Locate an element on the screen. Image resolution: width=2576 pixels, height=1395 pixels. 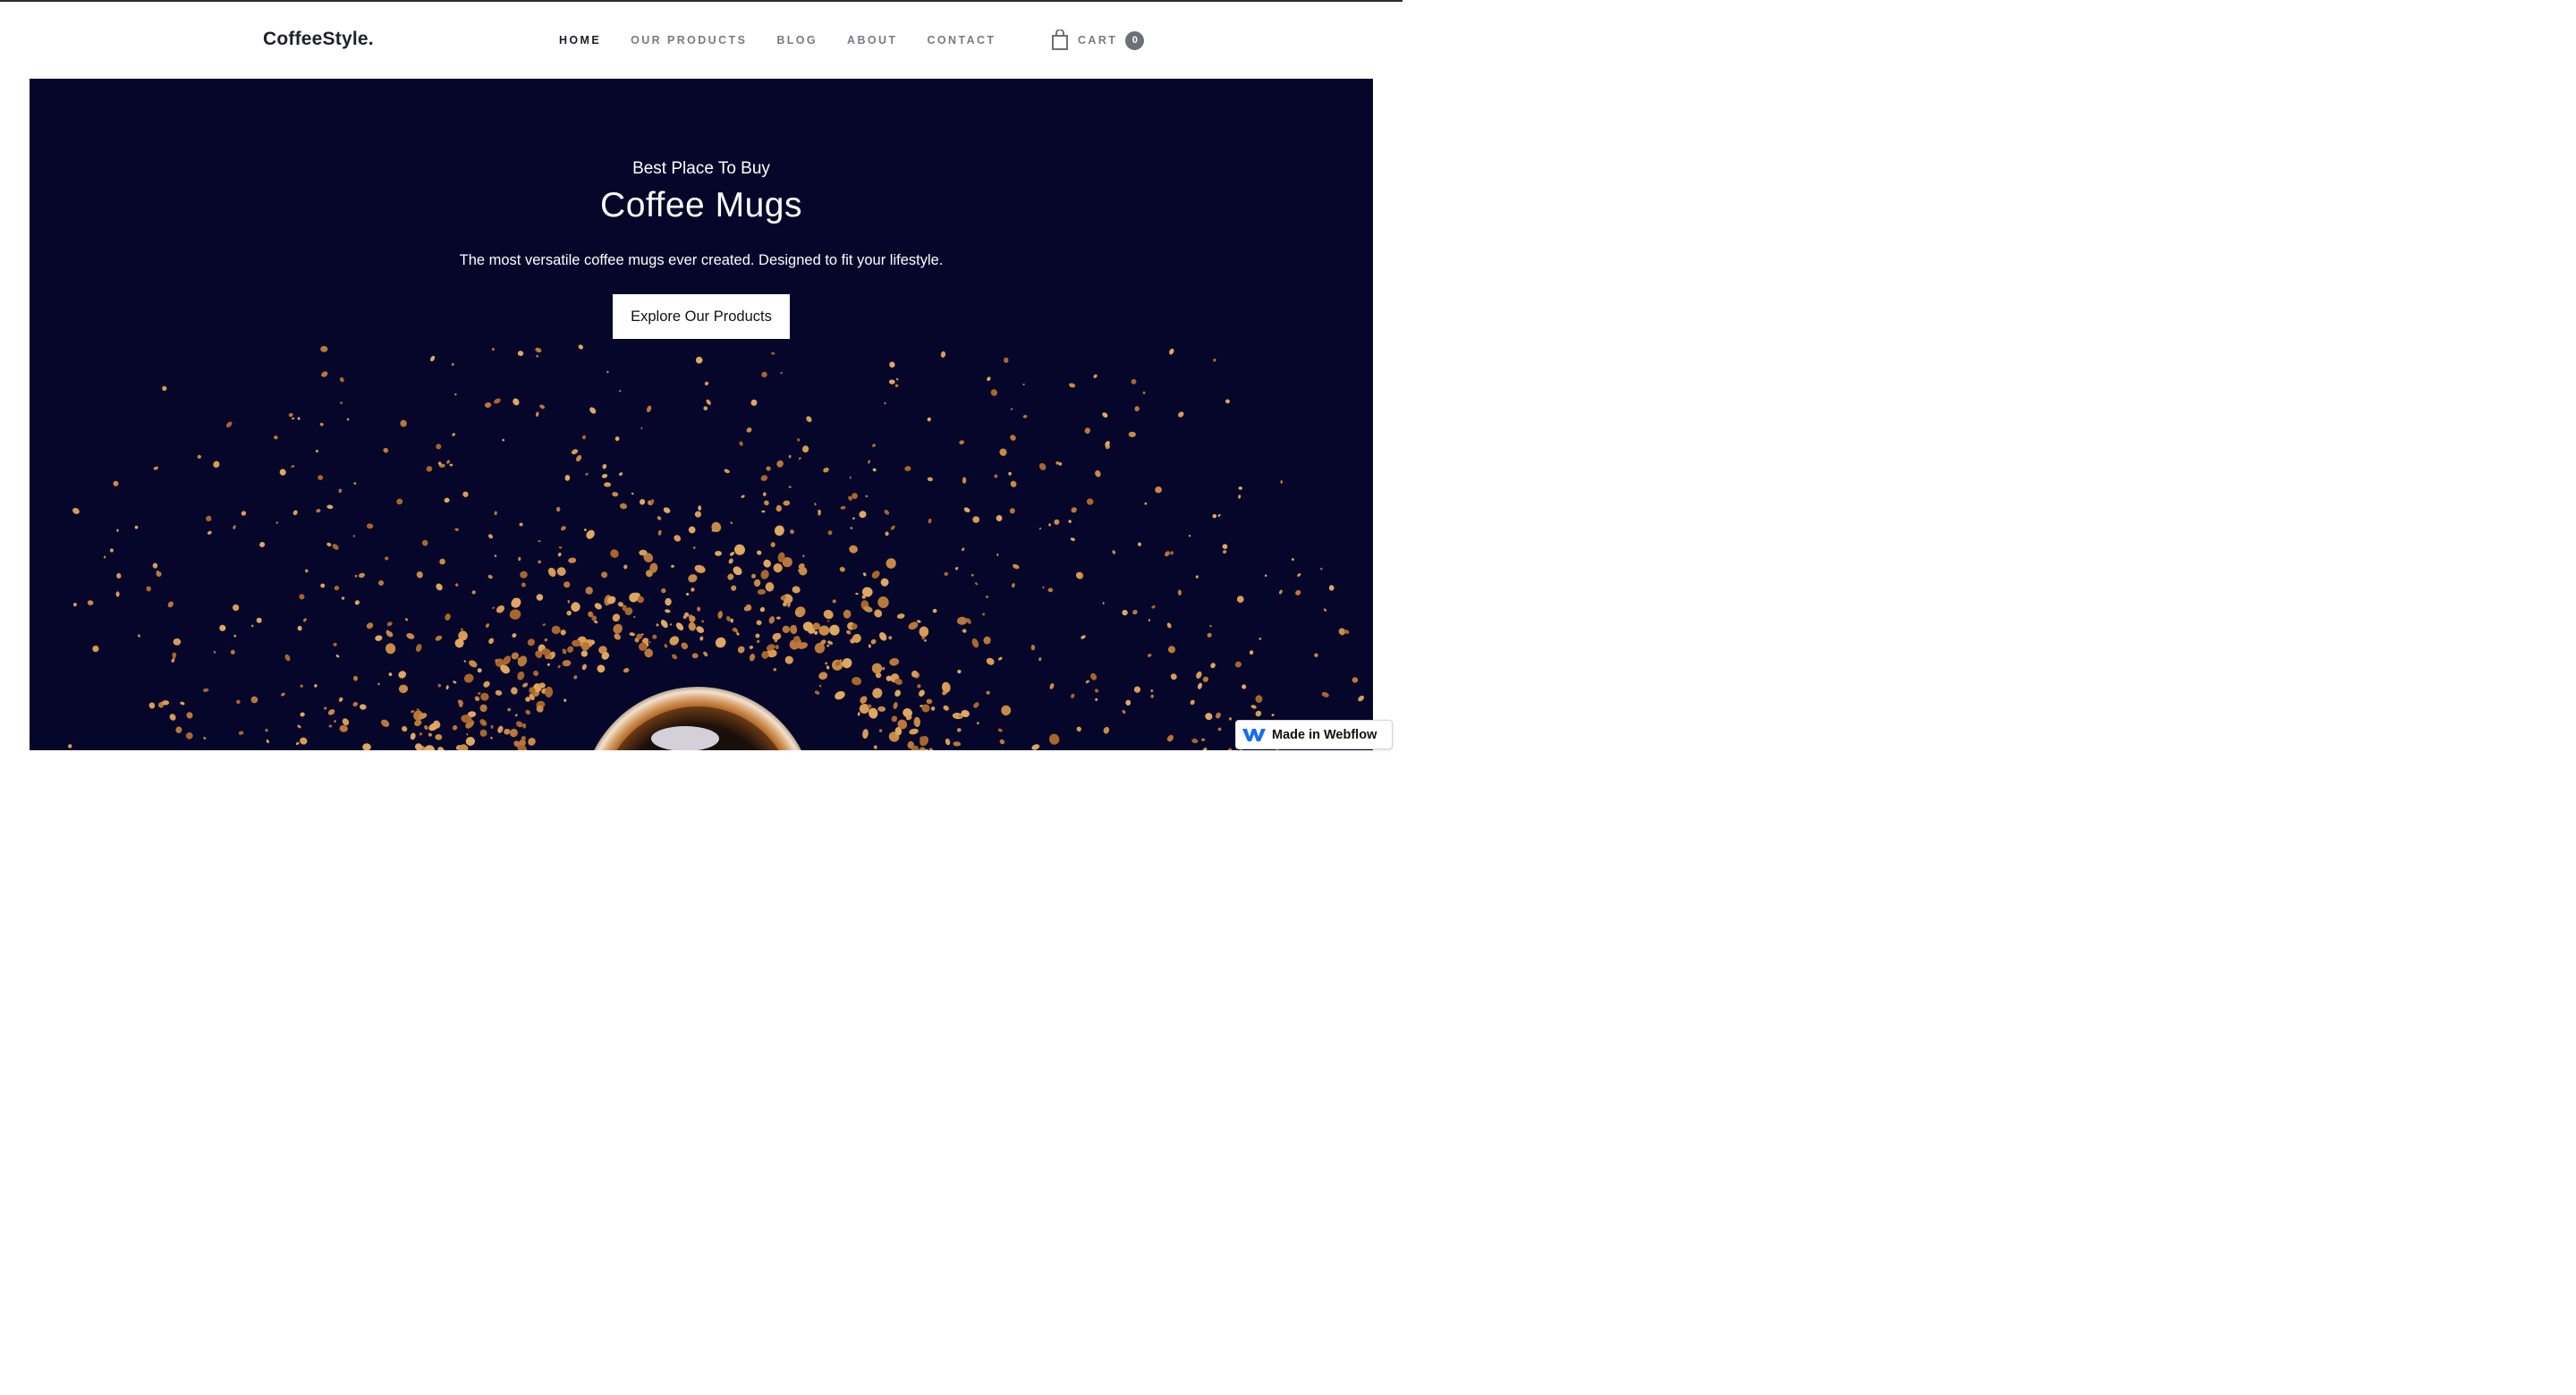
nav-item-blog: BLOG is located at coordinates (797, 40).